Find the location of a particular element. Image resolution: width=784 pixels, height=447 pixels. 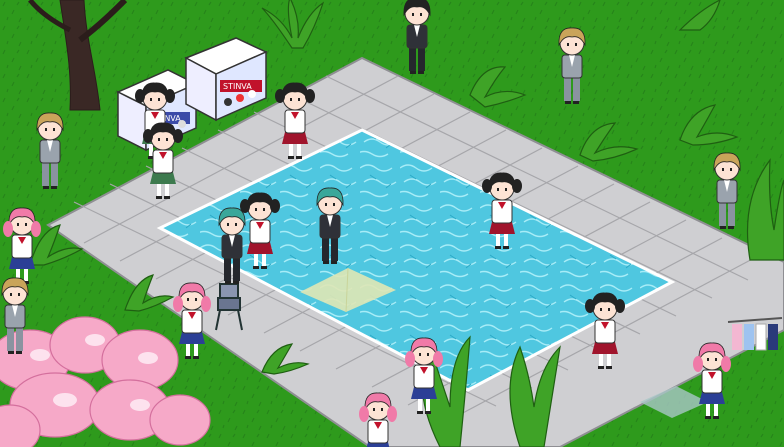

stall-sign-right: STINVA is located at coordinates (237, 86).